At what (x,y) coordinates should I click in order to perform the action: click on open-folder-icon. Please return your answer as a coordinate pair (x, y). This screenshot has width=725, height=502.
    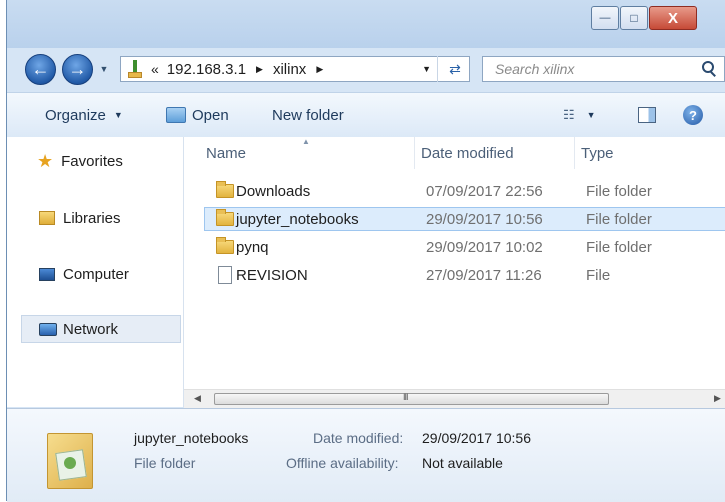
    Looking at the image, I should click on (176, 115).